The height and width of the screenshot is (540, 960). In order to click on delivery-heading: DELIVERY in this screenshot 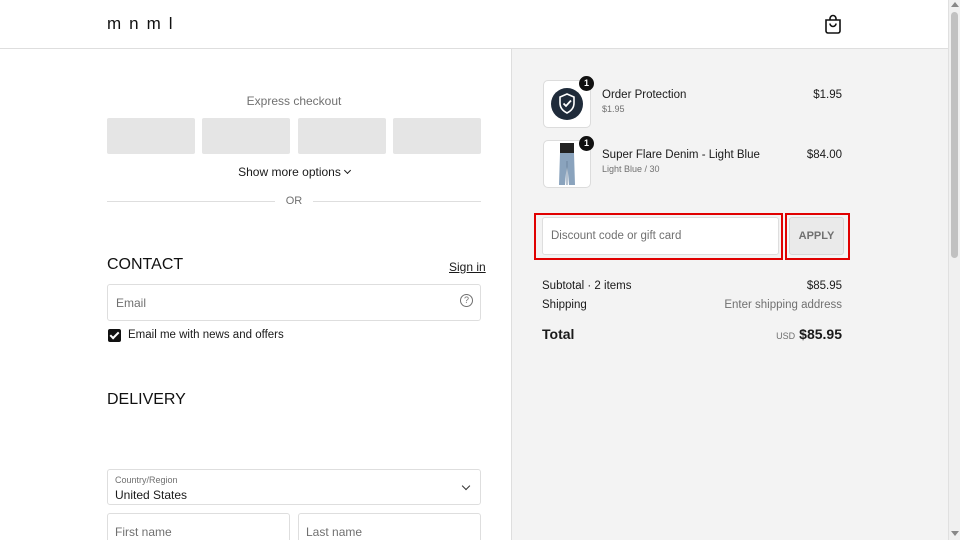, I will do `click(146, 399)`.